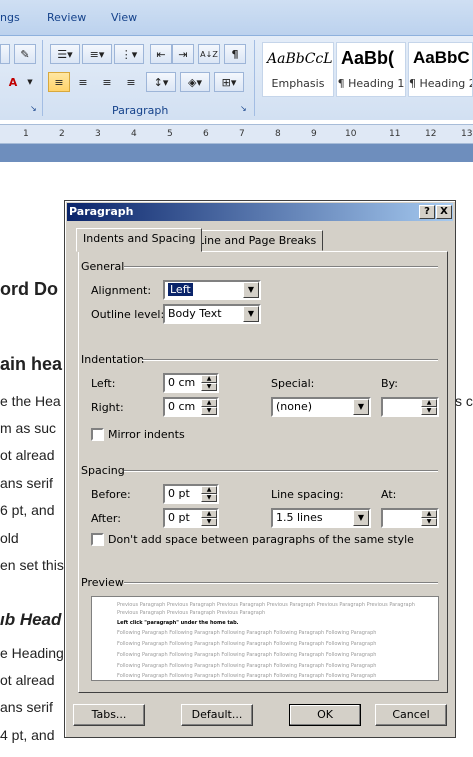  What do you see at coordinates (59, 82) in the screenshot?
I see `align-left-icon: ≡` at bounding box center [59, 82].